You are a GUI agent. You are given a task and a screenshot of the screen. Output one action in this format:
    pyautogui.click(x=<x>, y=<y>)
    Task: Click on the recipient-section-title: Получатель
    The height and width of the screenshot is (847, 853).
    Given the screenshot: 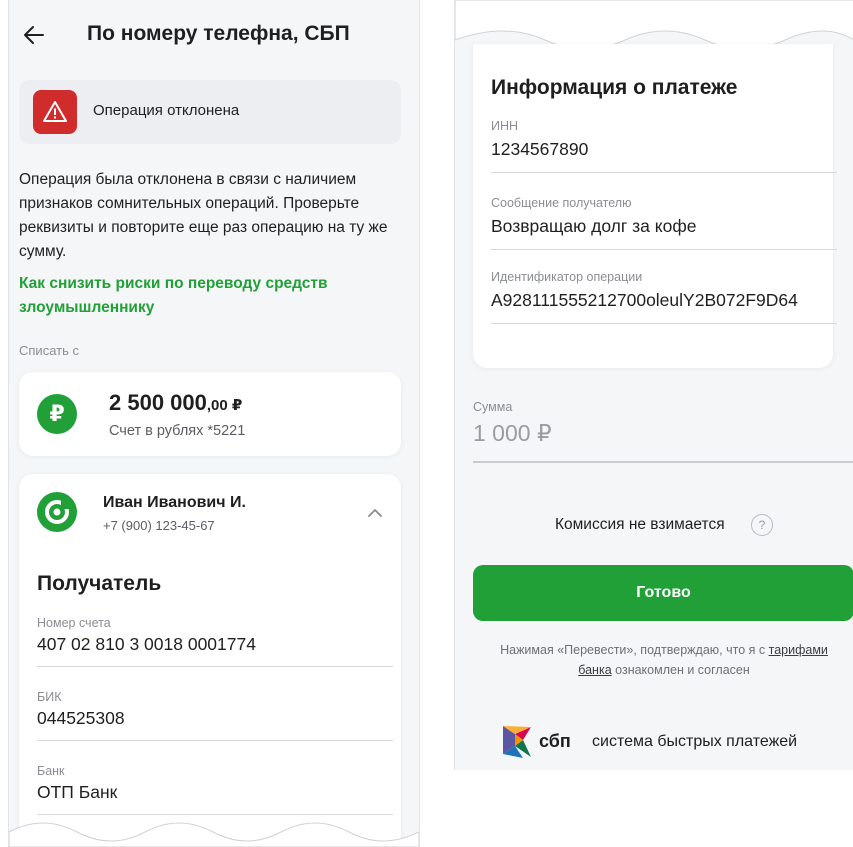 What is the action you would take?
    pyautogui.click(x=99, y=583)
    